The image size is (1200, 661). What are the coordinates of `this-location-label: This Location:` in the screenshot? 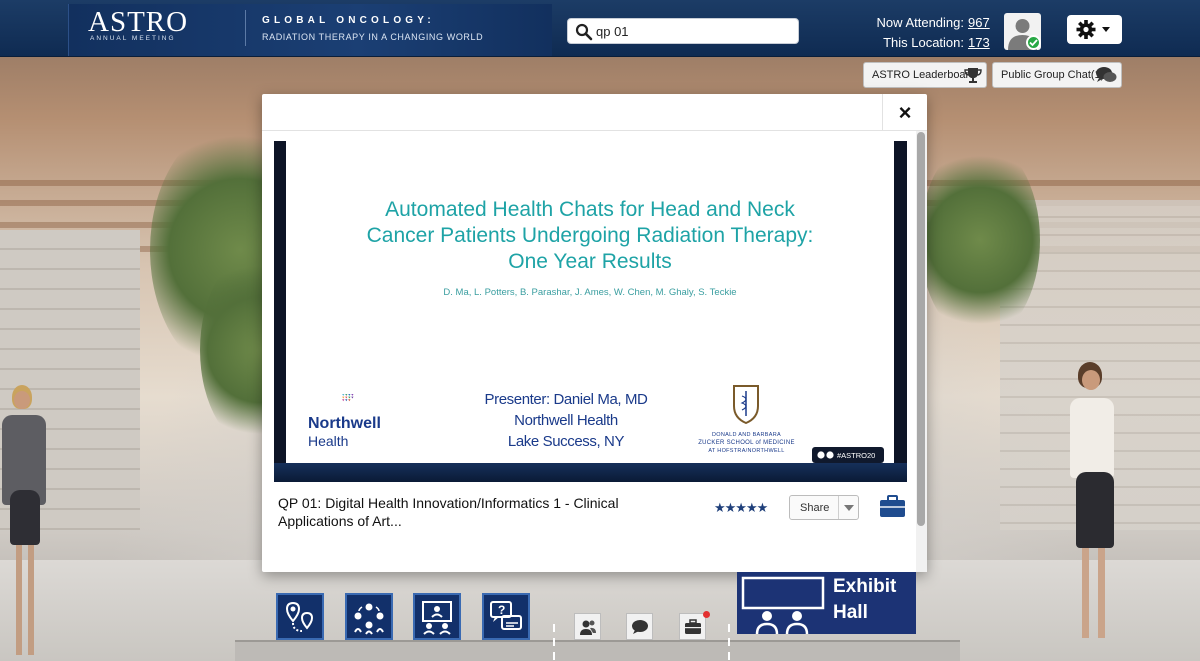 It's located at (923, 42).